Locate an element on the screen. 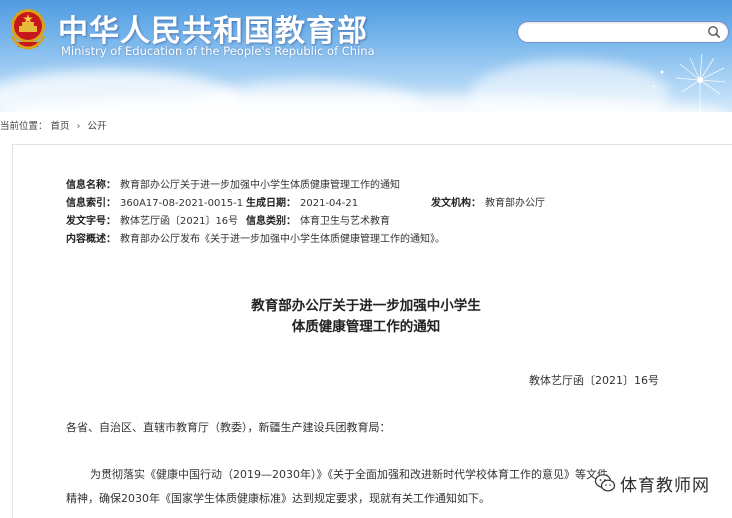  meta-name-label: 信息名称： is located at coordinates (91, 185).